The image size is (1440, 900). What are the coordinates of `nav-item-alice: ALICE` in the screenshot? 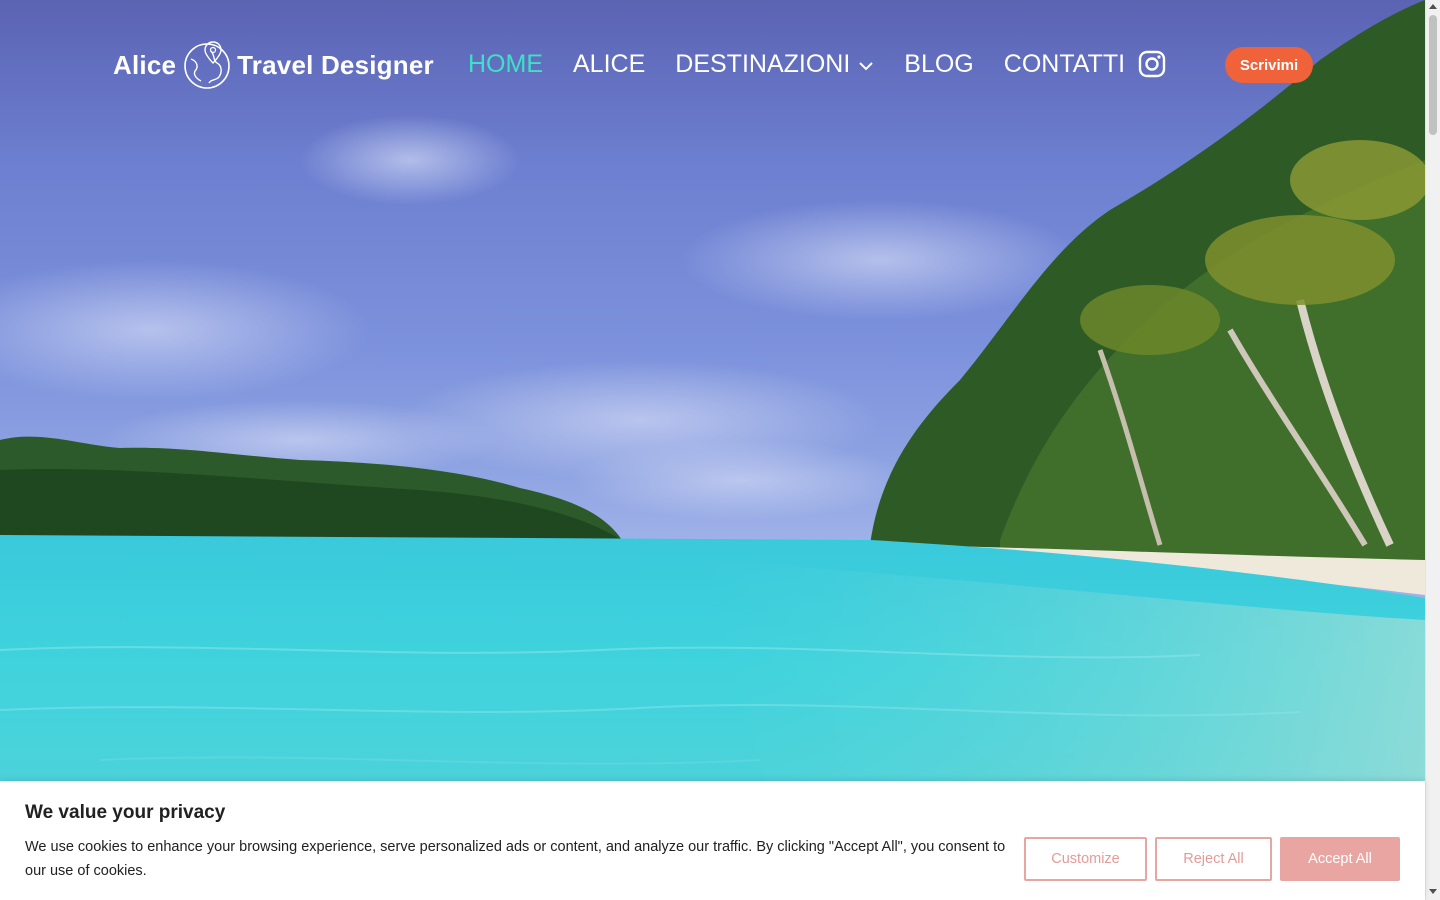 It's located at (609, 64).